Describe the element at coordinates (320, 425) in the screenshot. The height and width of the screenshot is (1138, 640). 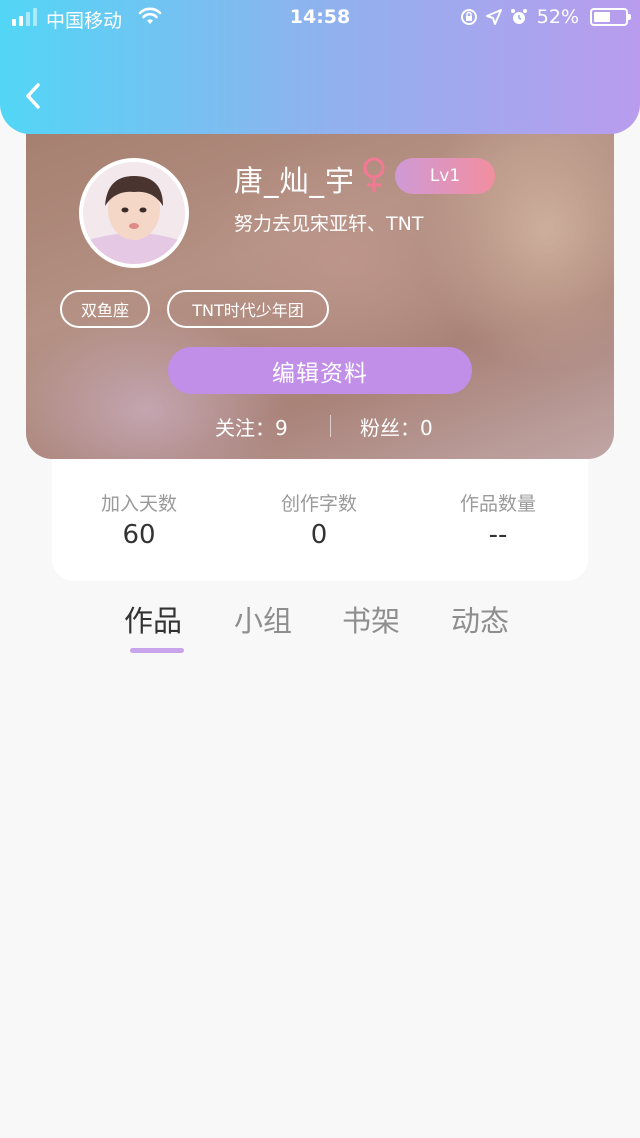
I see `follow-stats: 关注：9 粉丝：0` at that location.